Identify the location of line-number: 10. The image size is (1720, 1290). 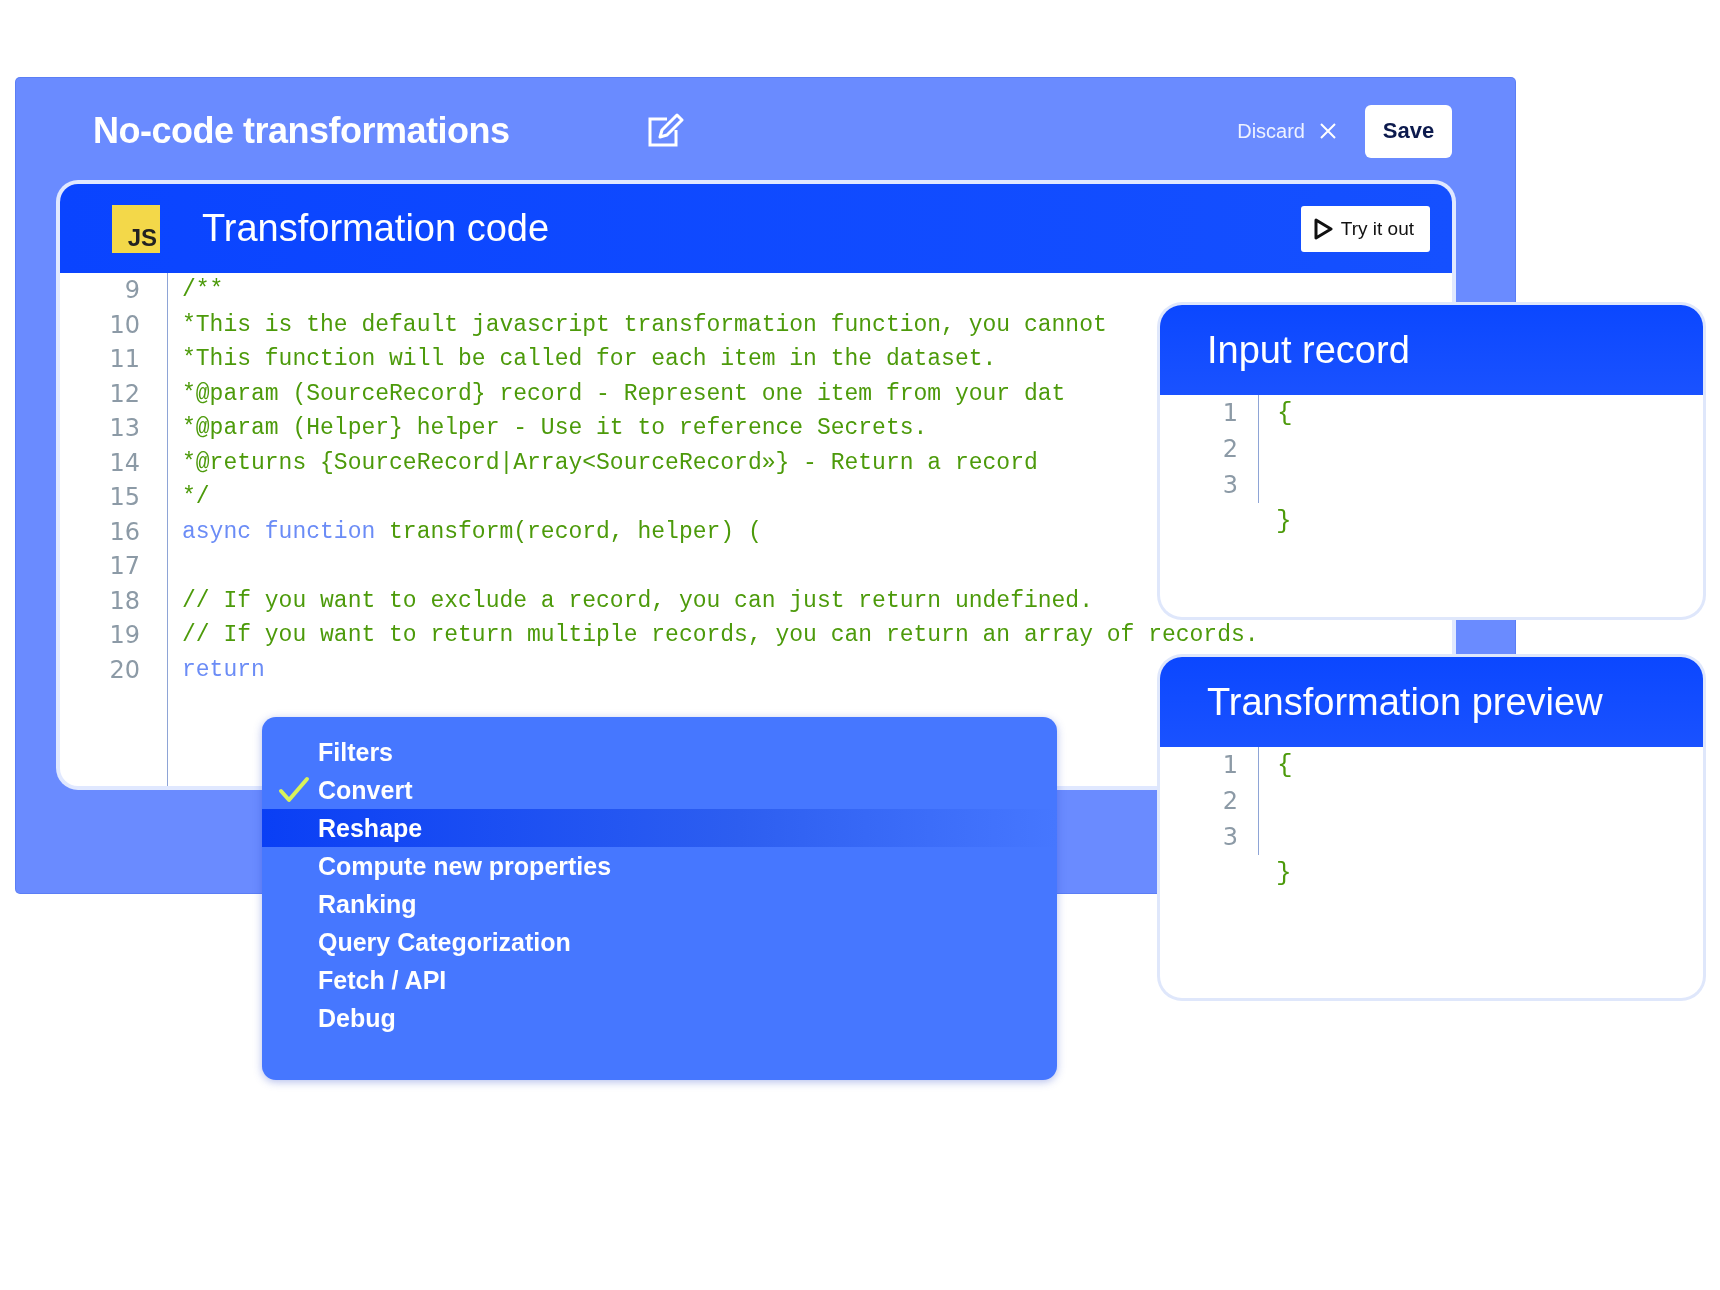
(124, 325).